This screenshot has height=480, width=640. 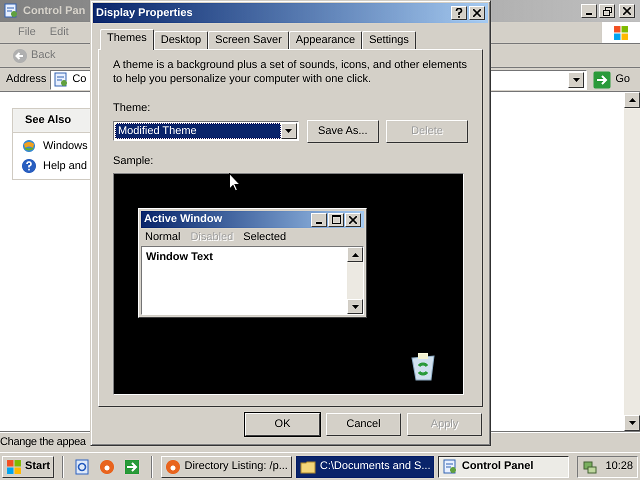 I want to click on address-label: Address, so click(x=26, y=80).